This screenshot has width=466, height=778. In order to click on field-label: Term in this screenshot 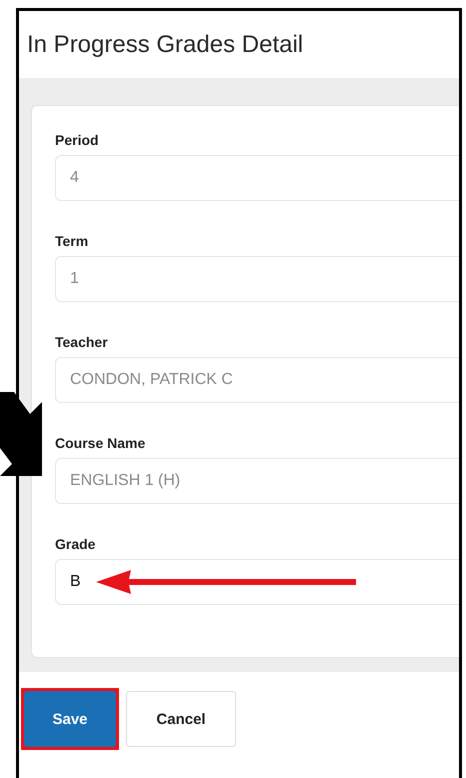, I will do `click(72, 241)`.